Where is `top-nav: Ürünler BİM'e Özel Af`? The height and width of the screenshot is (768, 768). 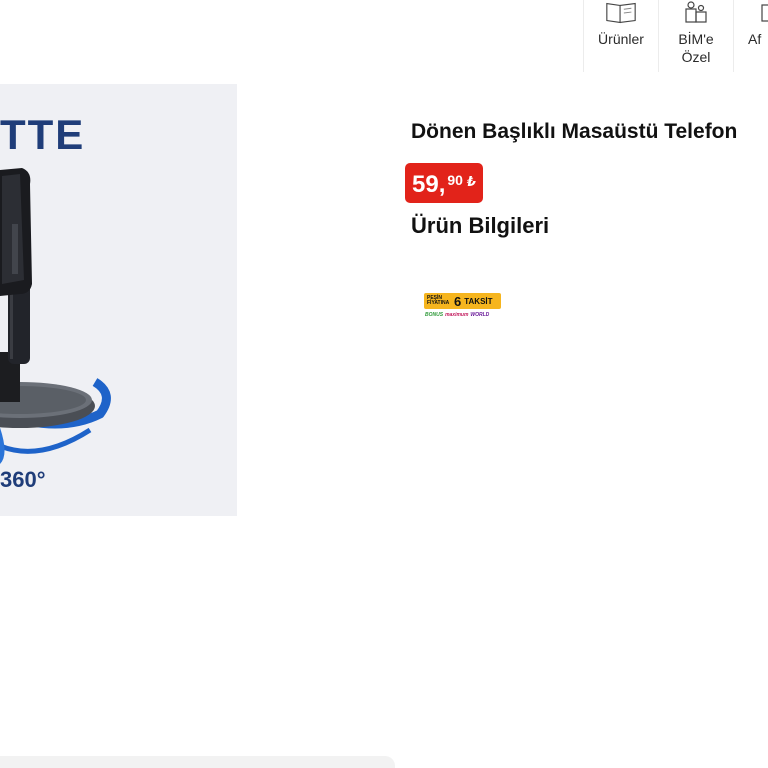
top-nav: Ürünler BİM'e Özel Af is located at coordinates (675, 36).